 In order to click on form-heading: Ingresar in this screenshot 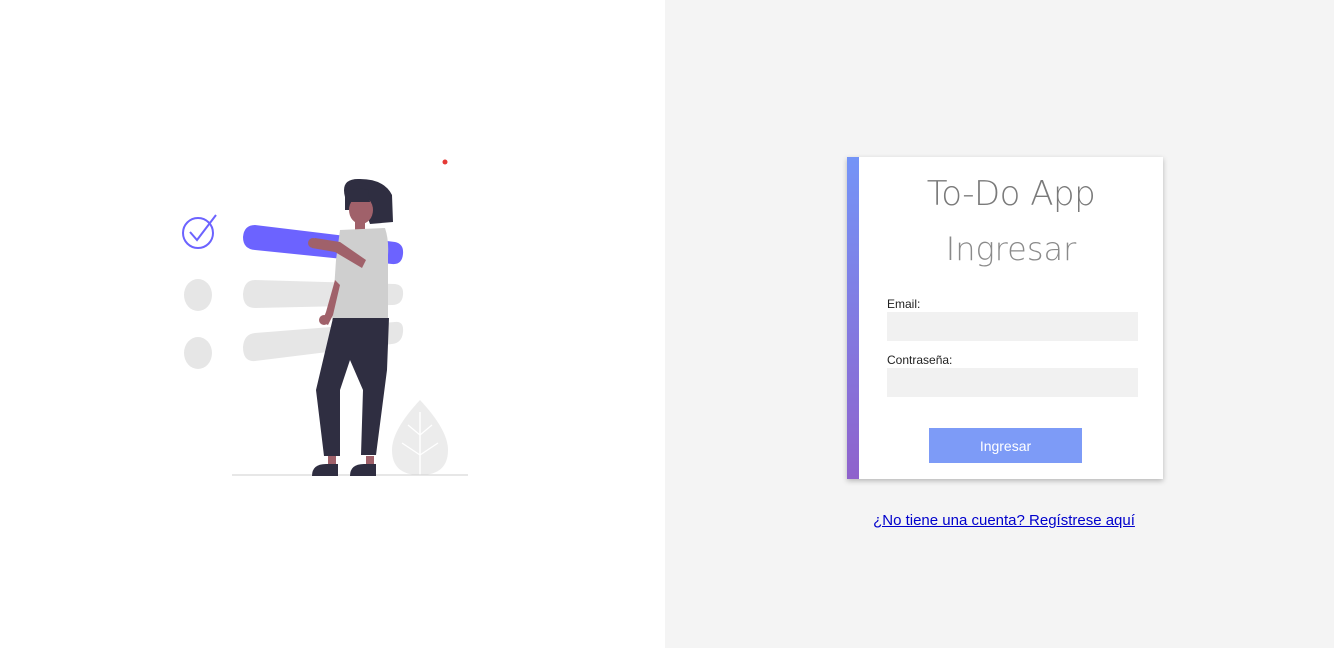, I will do `click(1011, 249)`.